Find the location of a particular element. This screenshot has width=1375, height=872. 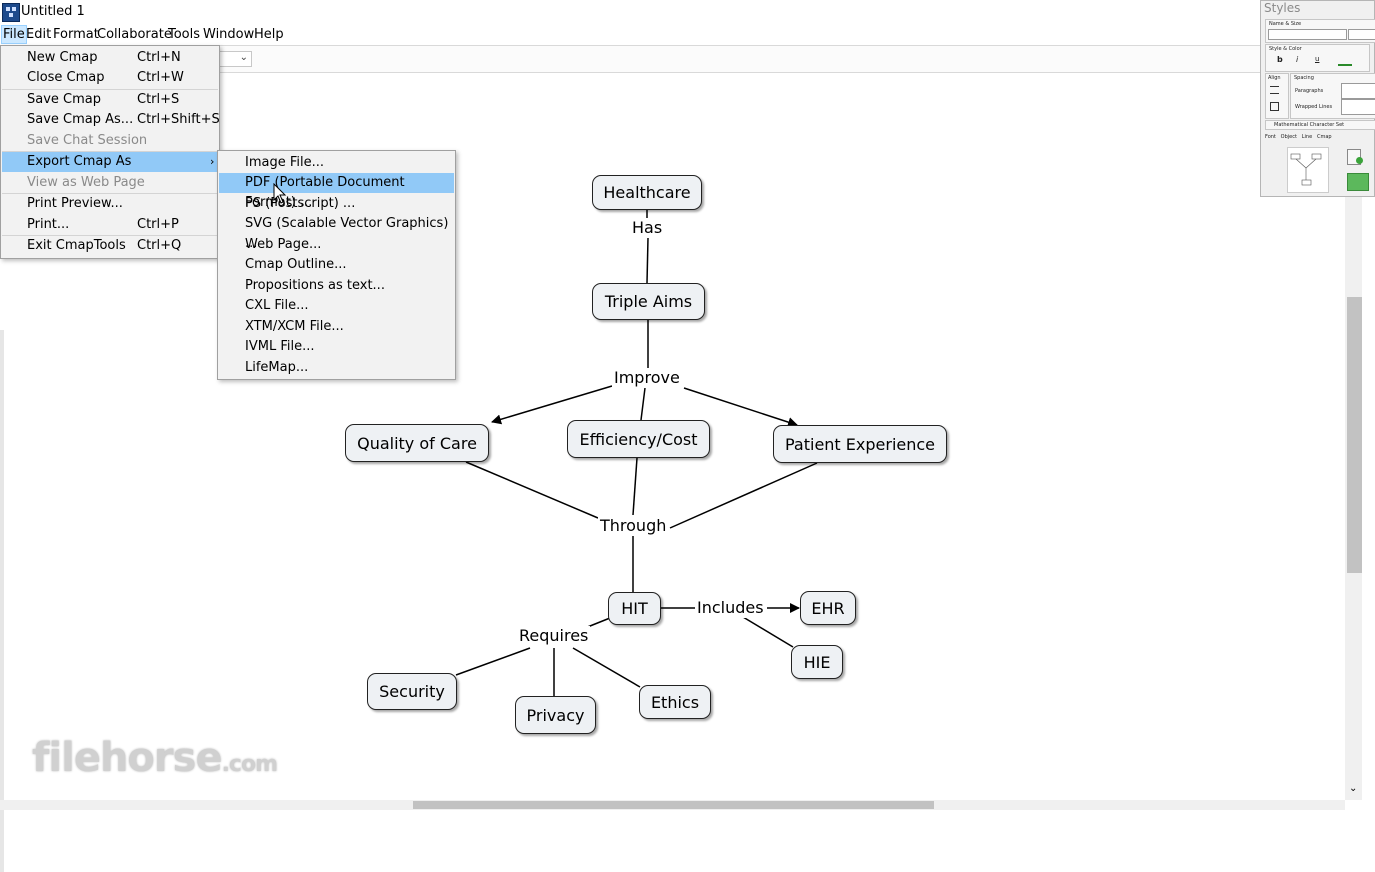

connector-requires-ethics is located at coordinates (606, 667).